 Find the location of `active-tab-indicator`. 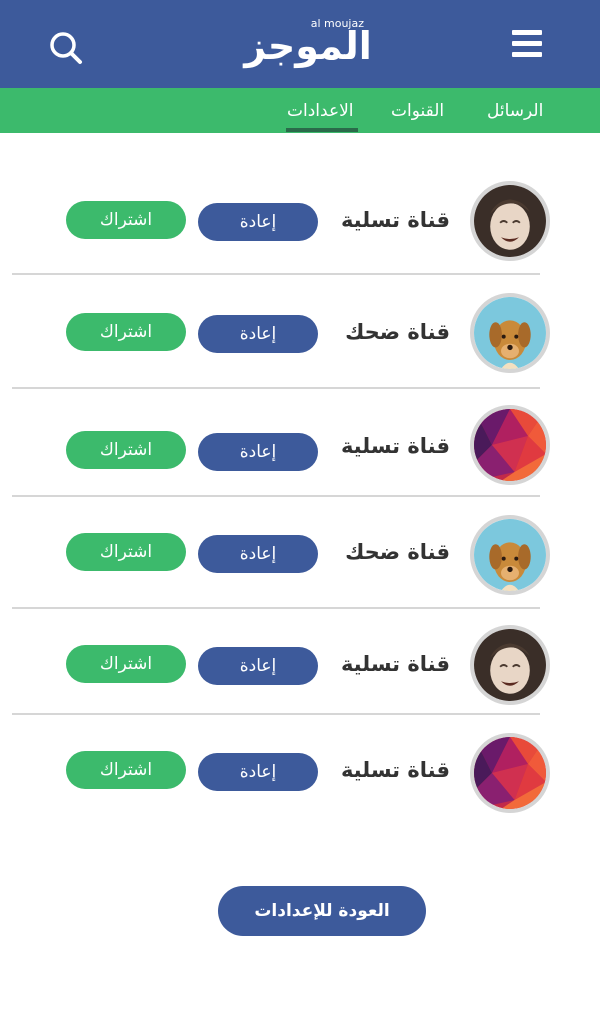

active-tab-indicator is located at coordinates (322, 130).